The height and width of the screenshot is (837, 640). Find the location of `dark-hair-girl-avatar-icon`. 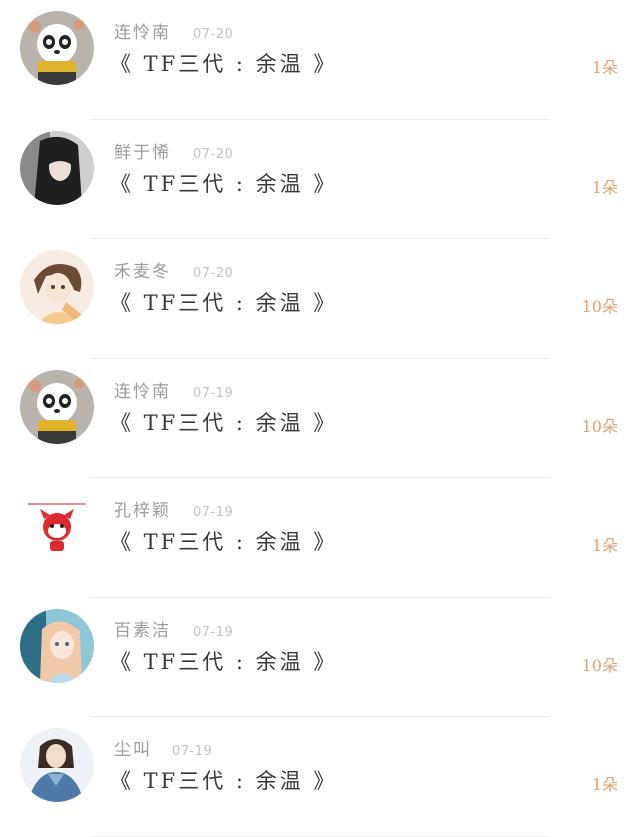

dark-hair-girl-avatar-icon is located at coordinates (57, 167).